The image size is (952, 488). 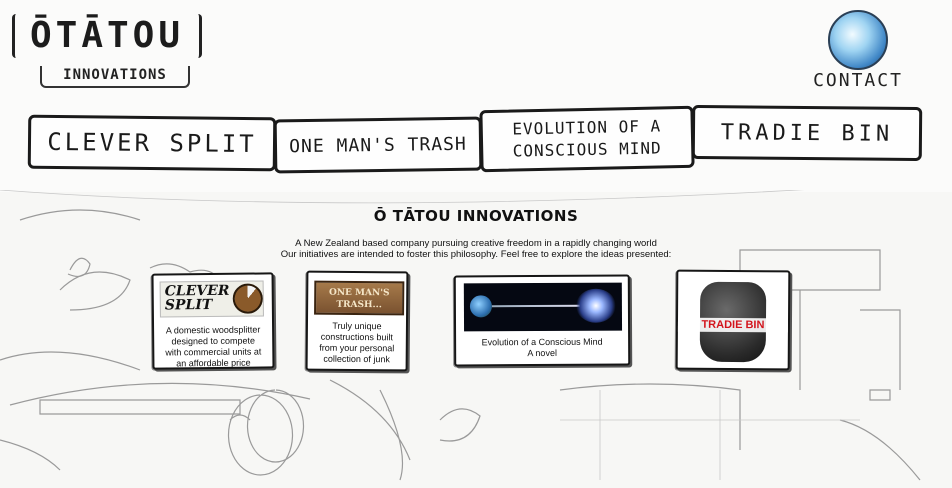 I want to click on caption-line: Evolution of a Conscious Mind, so click(x=542, y=342).